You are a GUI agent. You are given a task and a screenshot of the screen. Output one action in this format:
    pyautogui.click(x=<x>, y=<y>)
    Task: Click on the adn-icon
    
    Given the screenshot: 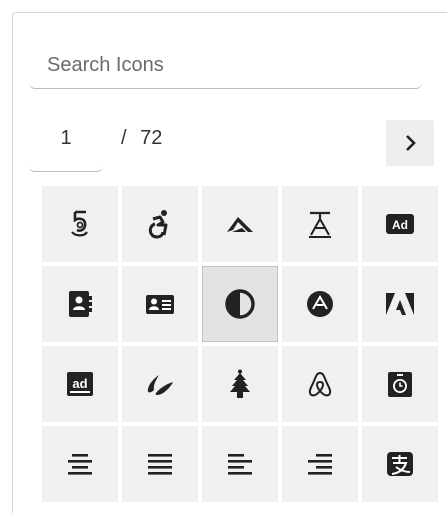 What is the action you would take?
    pyautogui.click(x=320, y=304)
    